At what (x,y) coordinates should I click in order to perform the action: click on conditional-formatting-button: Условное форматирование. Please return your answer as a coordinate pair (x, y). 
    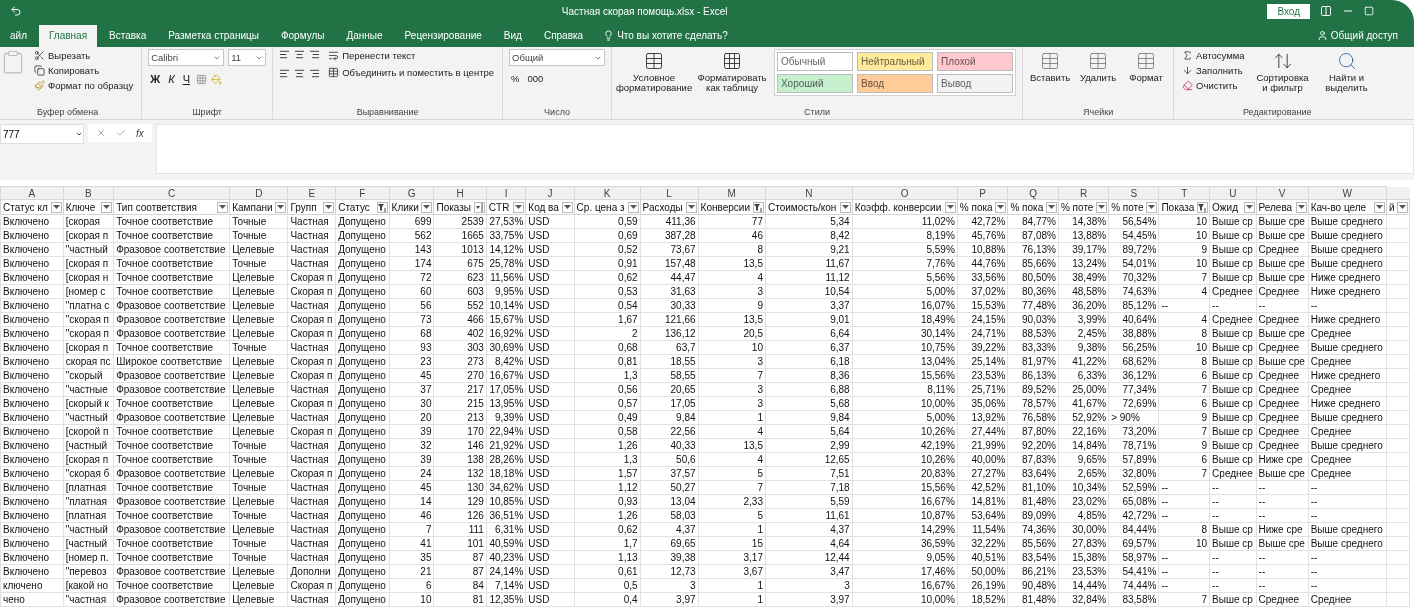
    Looking at the image, I should click on (654, 72).